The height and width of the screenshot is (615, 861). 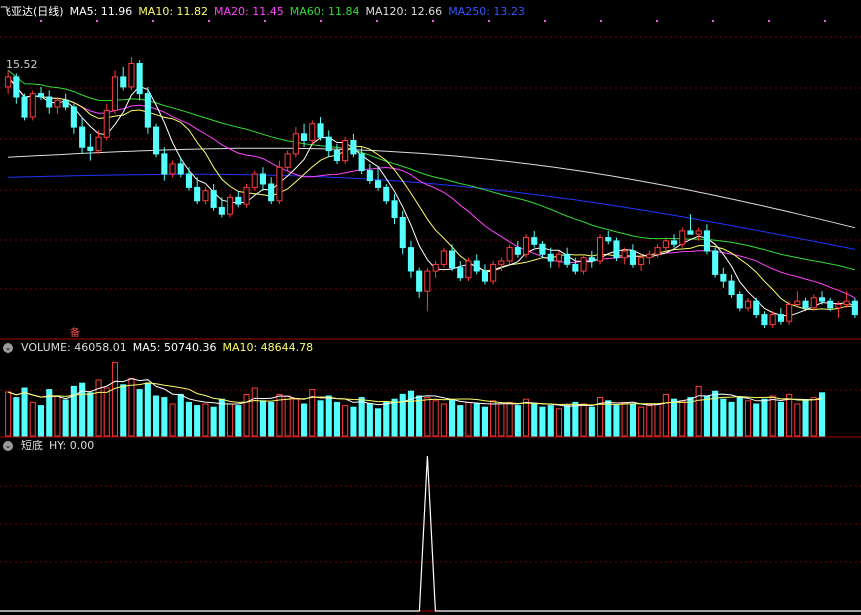 What do you see at coordinates (8, 446) in the screenshot?
I see `indicator-collapse-icon: ⌄` at bounding box center [8, 446].